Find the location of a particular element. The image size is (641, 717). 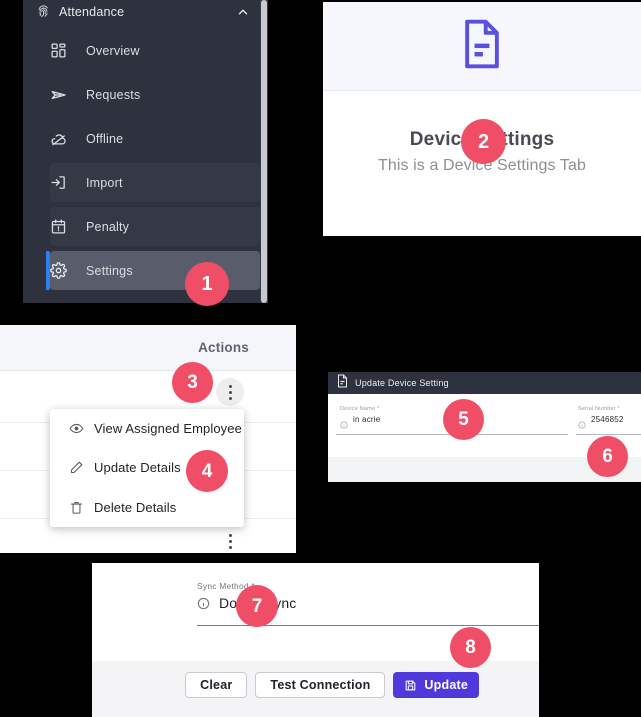

step-badge-number: 8 is located at coordinates (470, 647).